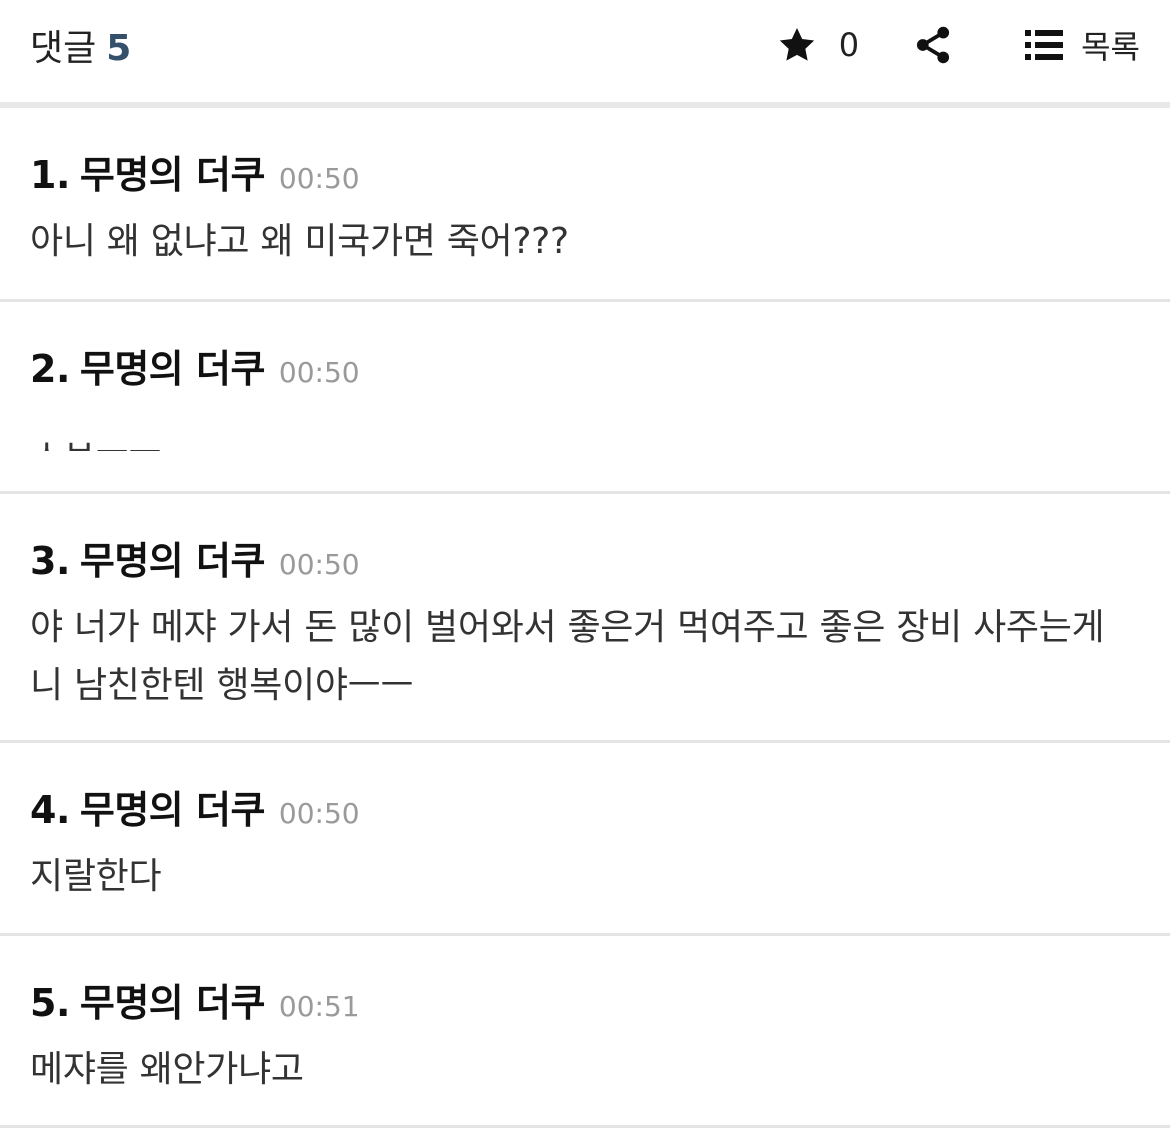 This screenshot has width=1170, height=1133. What do you see at coordinates (1110, 47) in the screenshot?
I see `list-label: 목록` at bounding box center [1110, 47].